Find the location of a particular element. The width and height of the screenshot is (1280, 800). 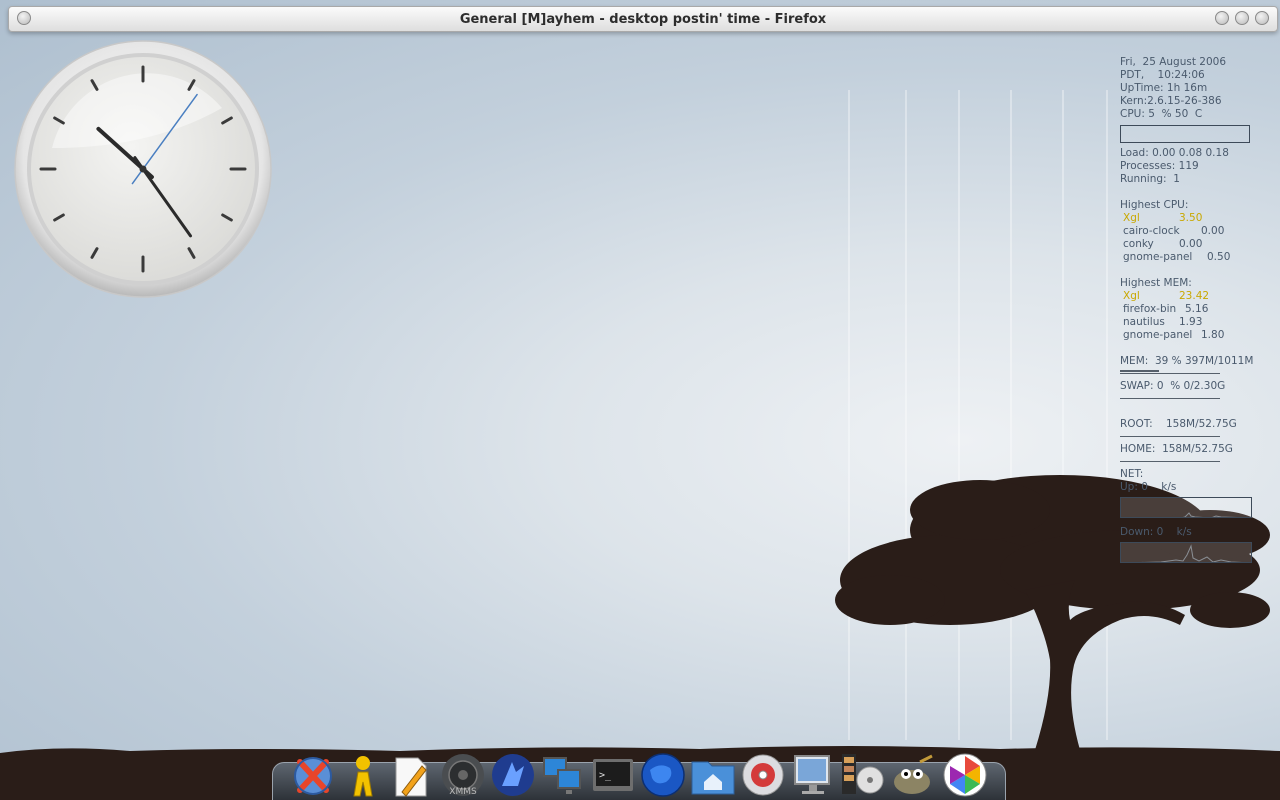

mem-process-name: gnome-panel is located at coordinates (1158, 335).